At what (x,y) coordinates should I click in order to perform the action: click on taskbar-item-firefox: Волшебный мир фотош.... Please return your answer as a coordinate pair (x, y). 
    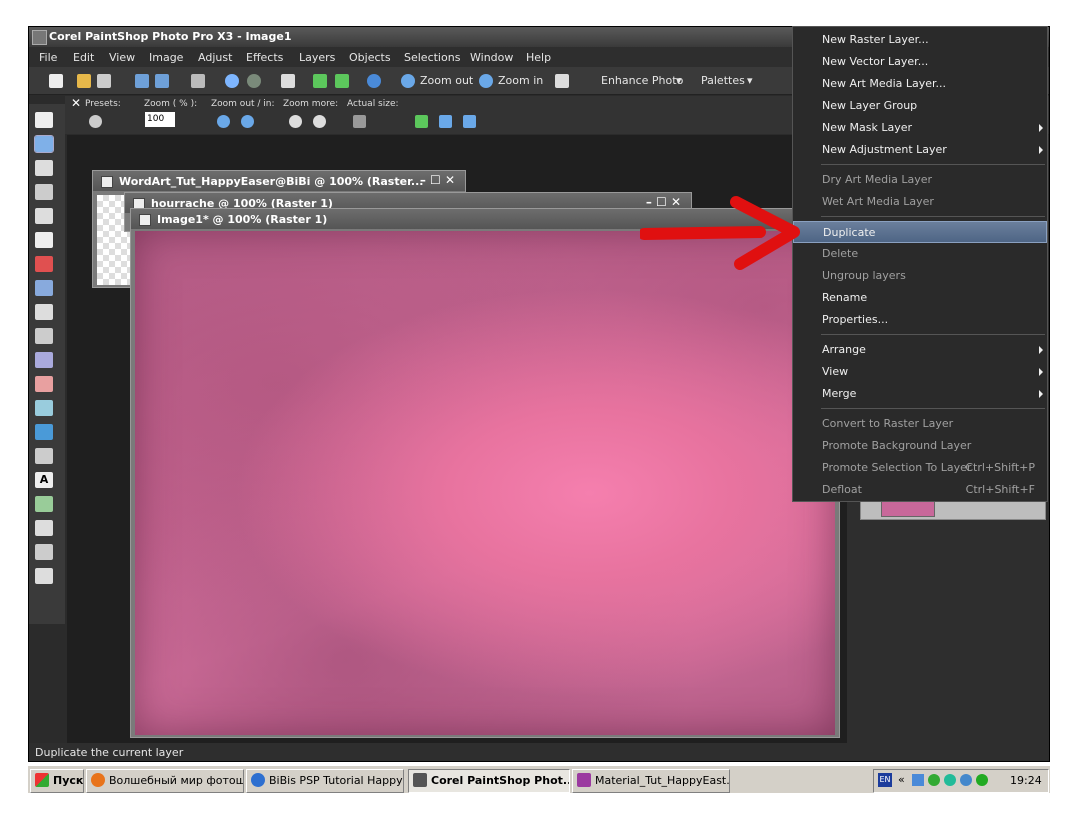
    Looking at the image, I should click on (165, 781).